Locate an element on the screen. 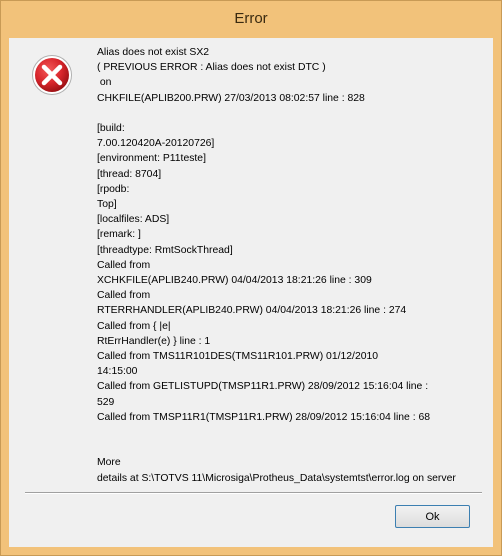 Image resolution: width=502 pixels, height=556 pixels. message-line: [localfiles: ADS] is located at coordinates (133, 220).